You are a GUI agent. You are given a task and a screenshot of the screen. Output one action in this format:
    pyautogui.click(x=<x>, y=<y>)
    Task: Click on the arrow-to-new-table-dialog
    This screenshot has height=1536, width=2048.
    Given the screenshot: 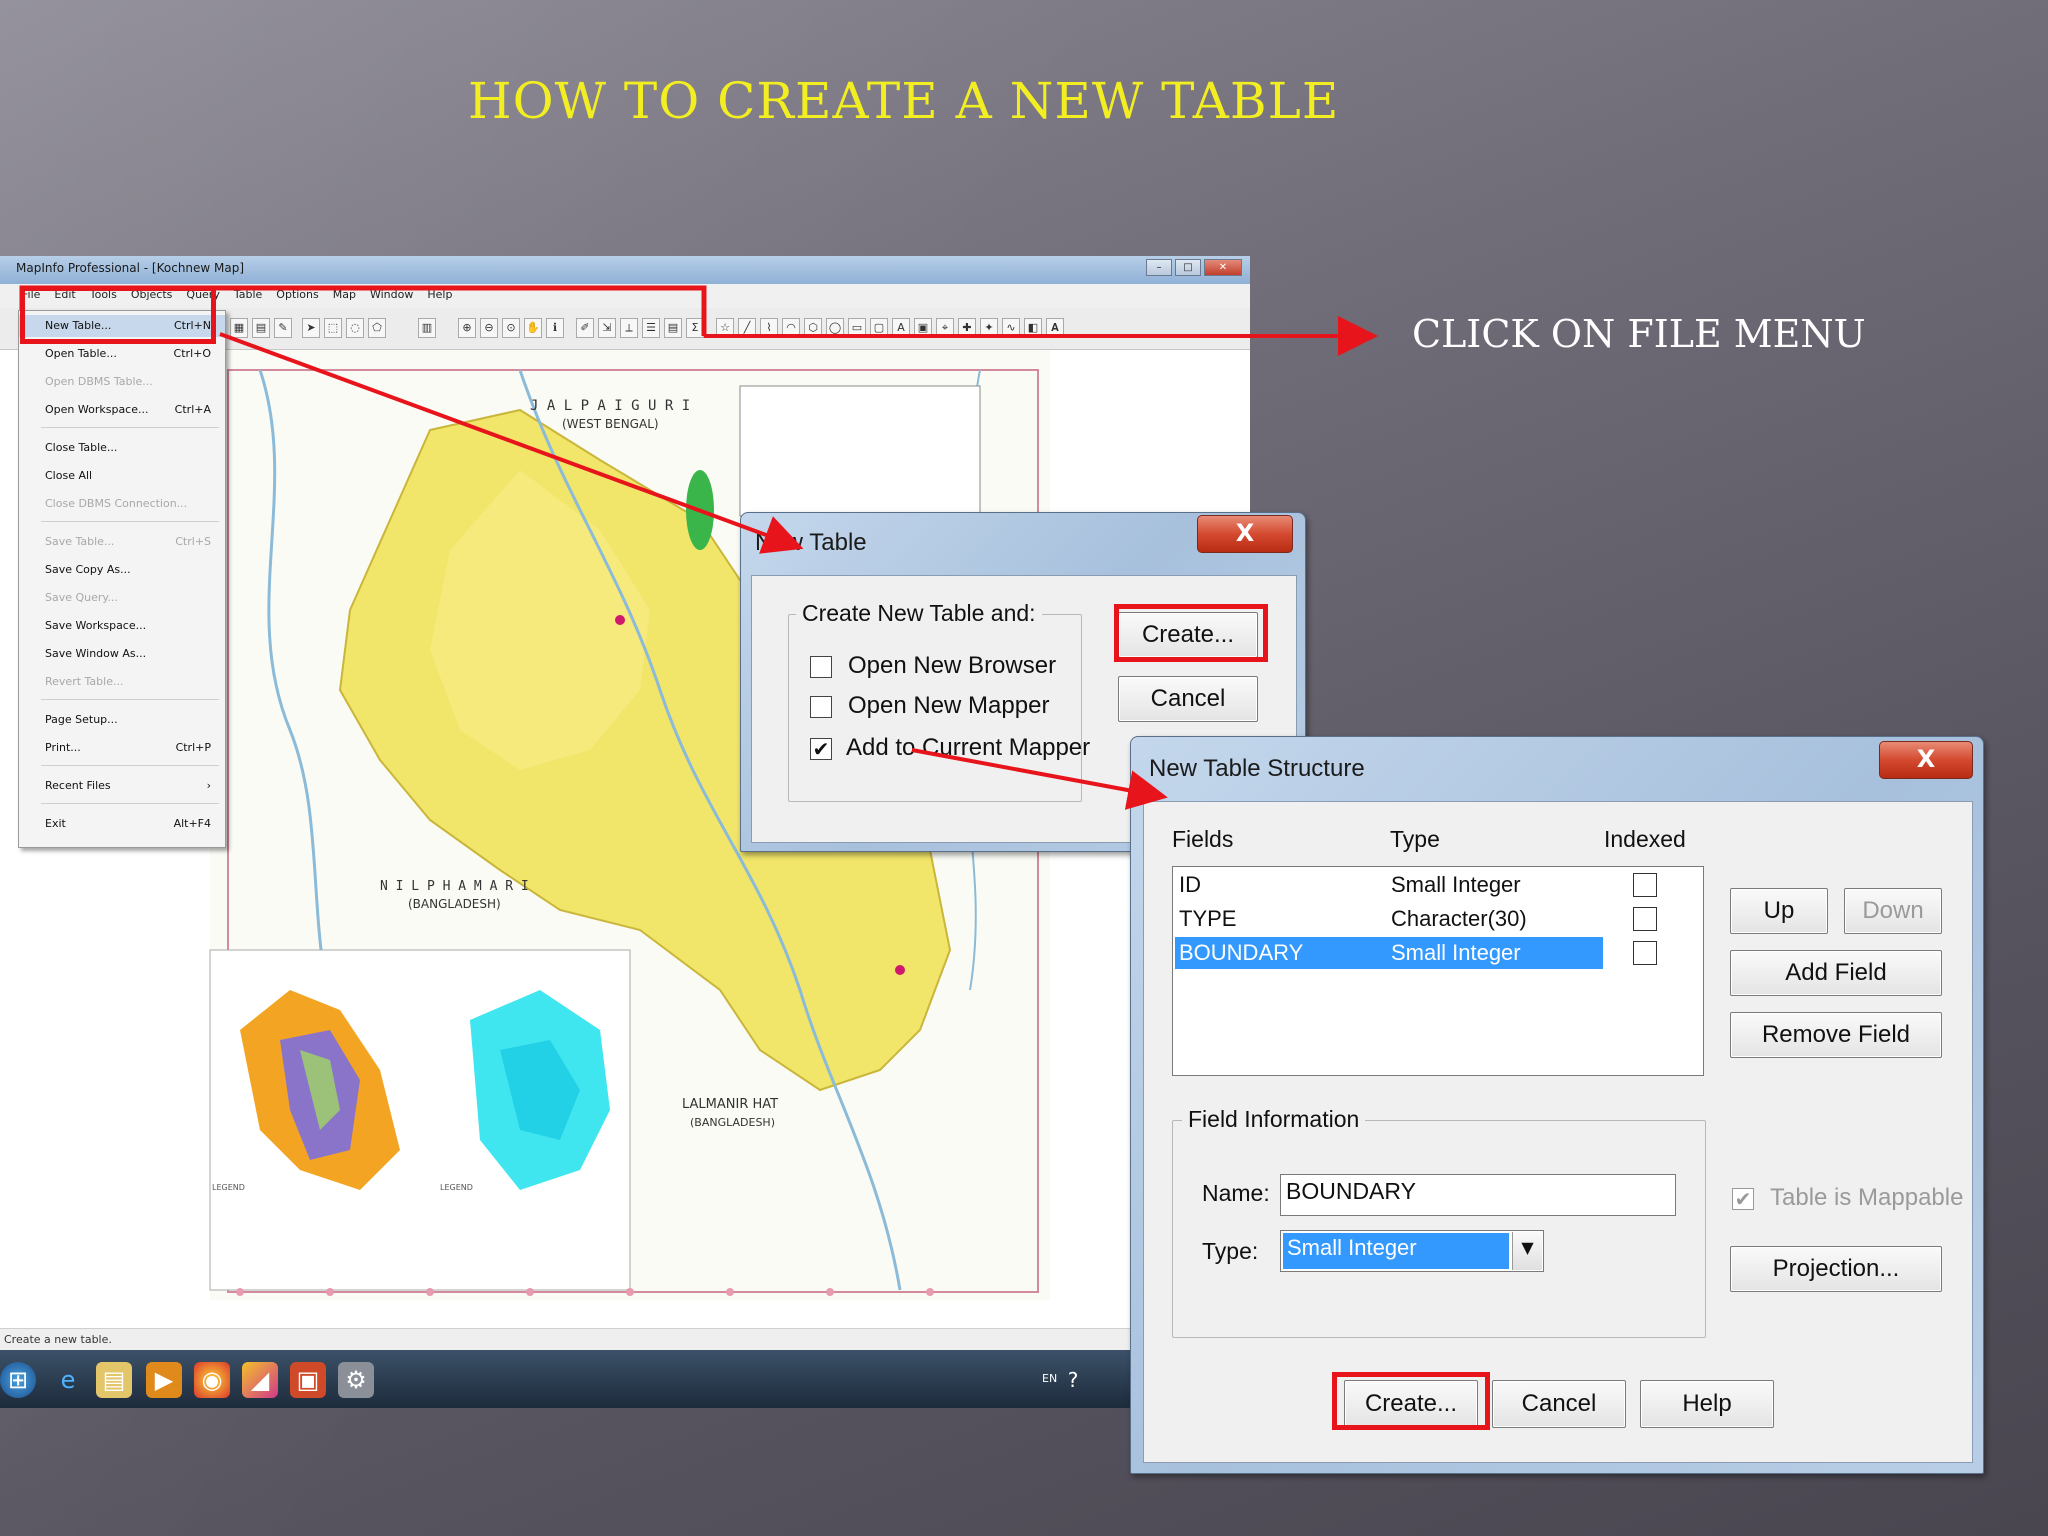 What is the action you would take?
    pyautogui.click(x=511, y=443)
    